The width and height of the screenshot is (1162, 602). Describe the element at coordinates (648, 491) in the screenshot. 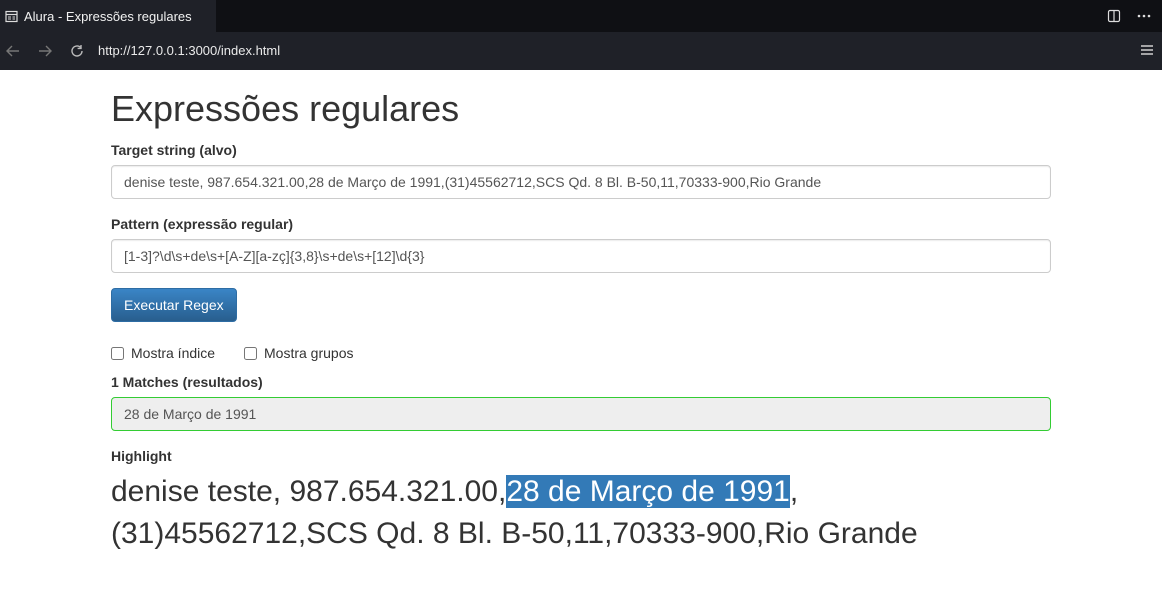

I see `highlight-match: 28 de Março de 1991` at that location.